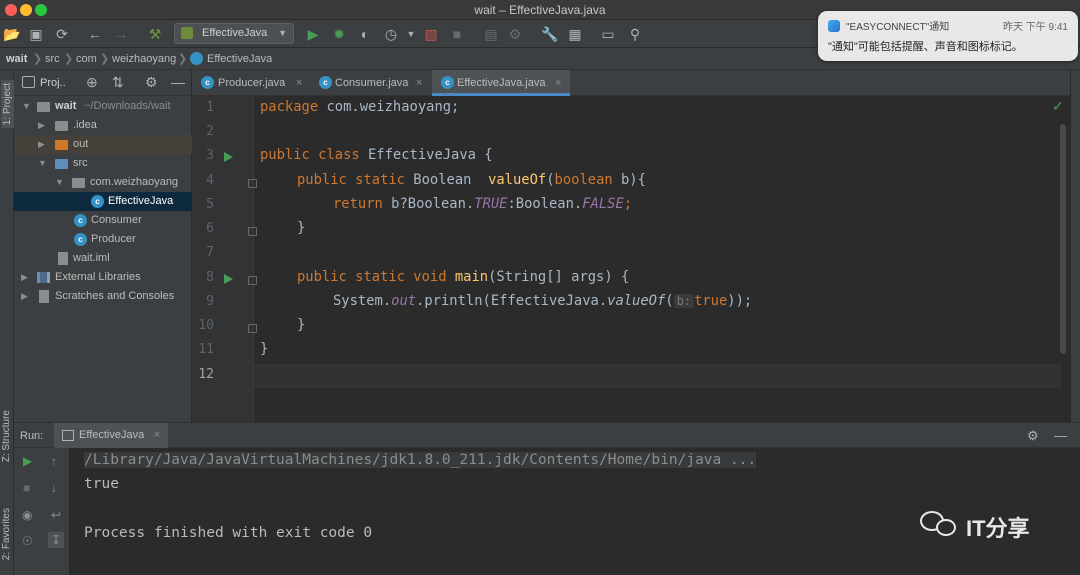 Image resolution: width=1080 pixels, height=575 pixels. What do you see at coordinates (95, 34) in the screenshot?
I see `back-icon: ←` at bounding box center [95, 34].